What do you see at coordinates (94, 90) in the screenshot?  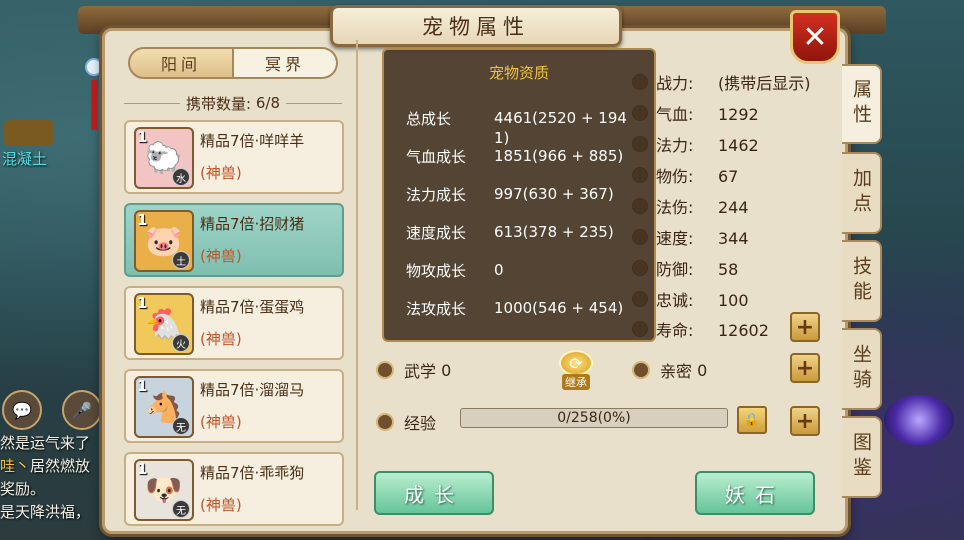 I see `hanging-charm-decoration` at bounding box center [94, 90].